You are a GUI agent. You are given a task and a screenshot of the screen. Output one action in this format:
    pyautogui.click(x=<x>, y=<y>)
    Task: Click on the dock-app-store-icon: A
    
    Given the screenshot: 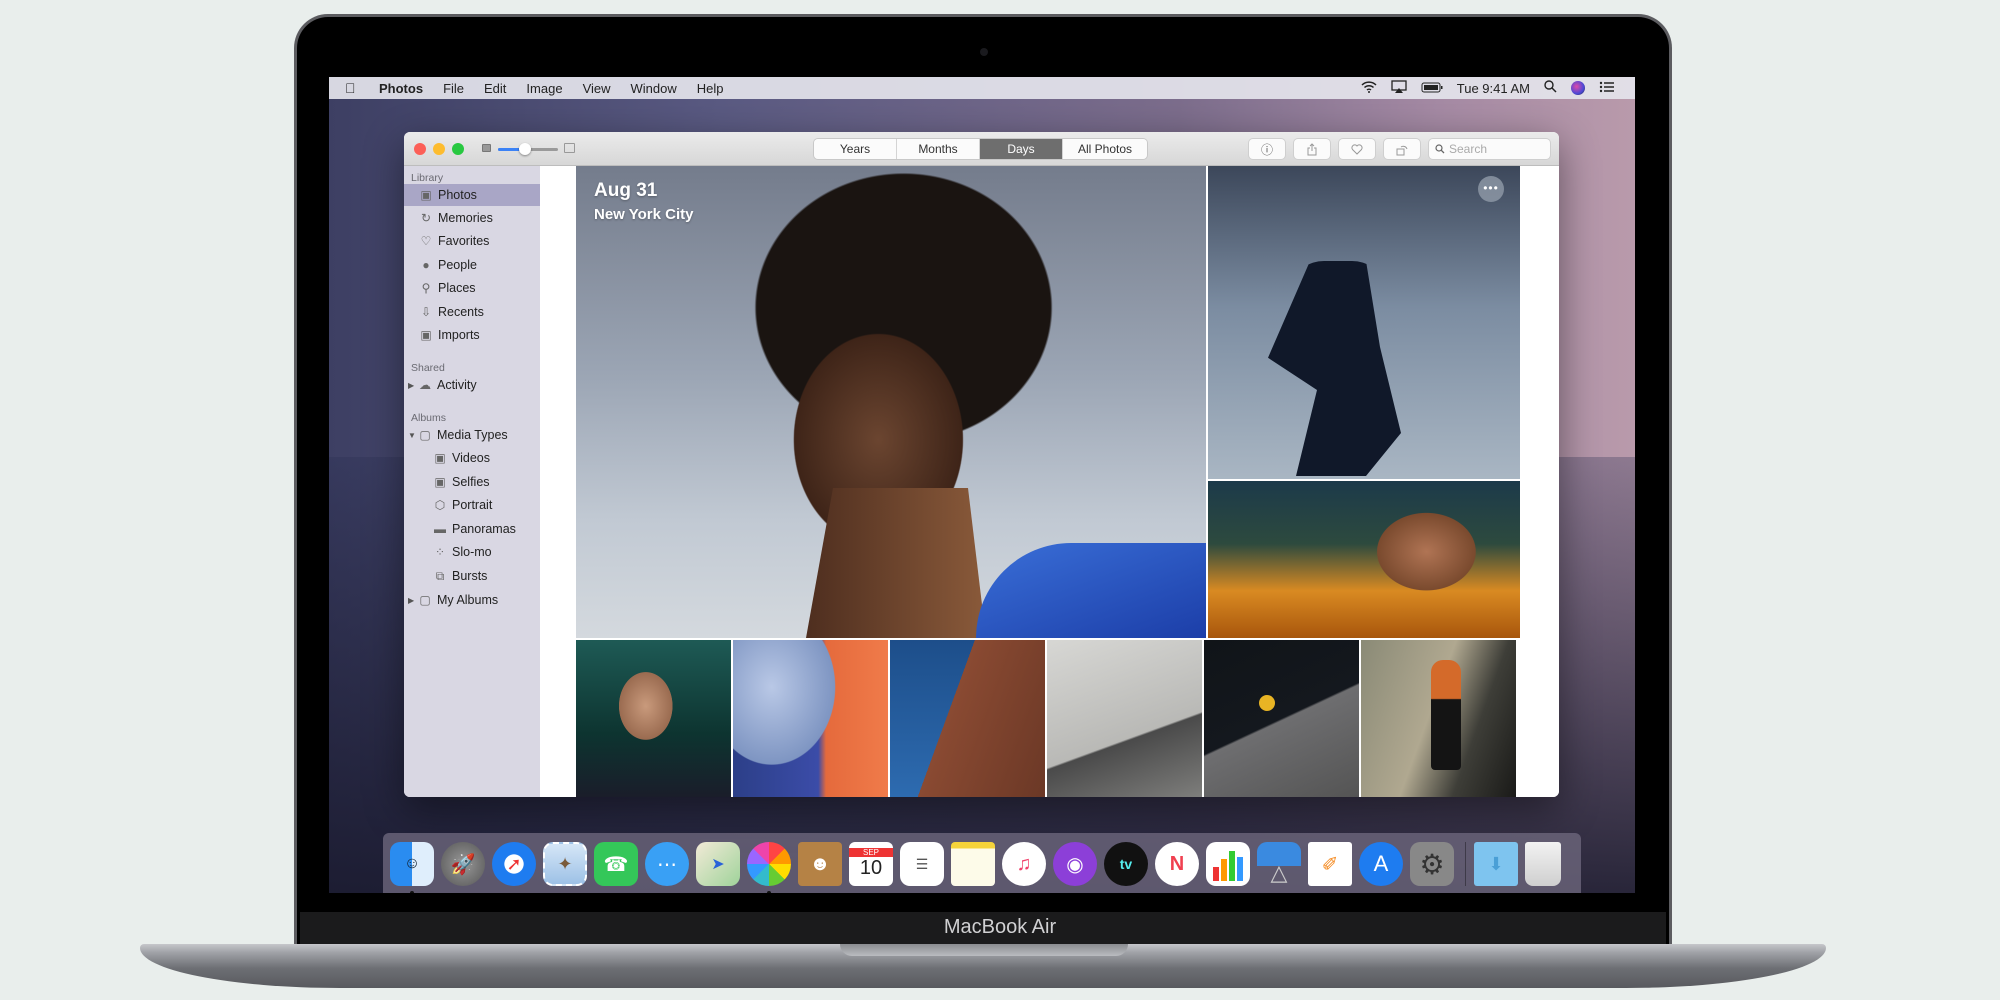 What is the action you would take?
    pyautogui.click(x=1381, y=864)
    